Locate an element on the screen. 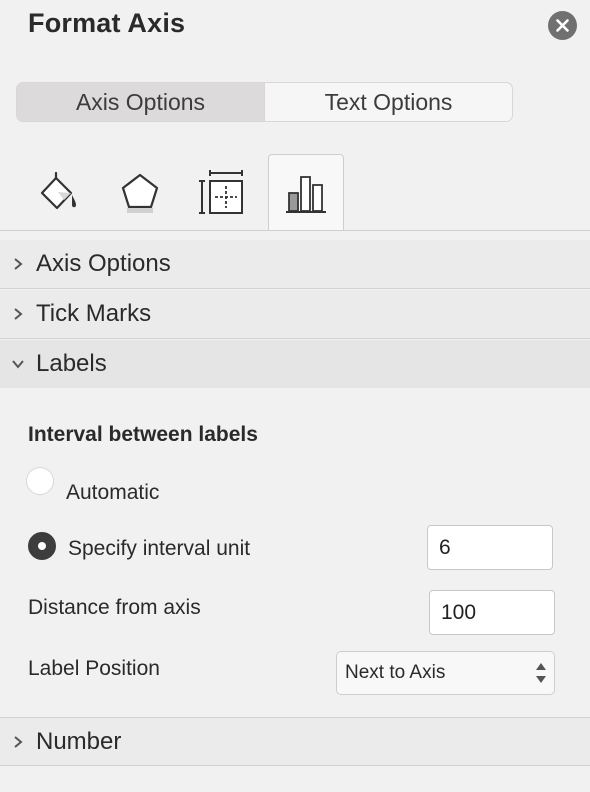 The width and height of the screenshot is (590, 792). interval-heading: Interval between labels is located at coordinates (143, 434).